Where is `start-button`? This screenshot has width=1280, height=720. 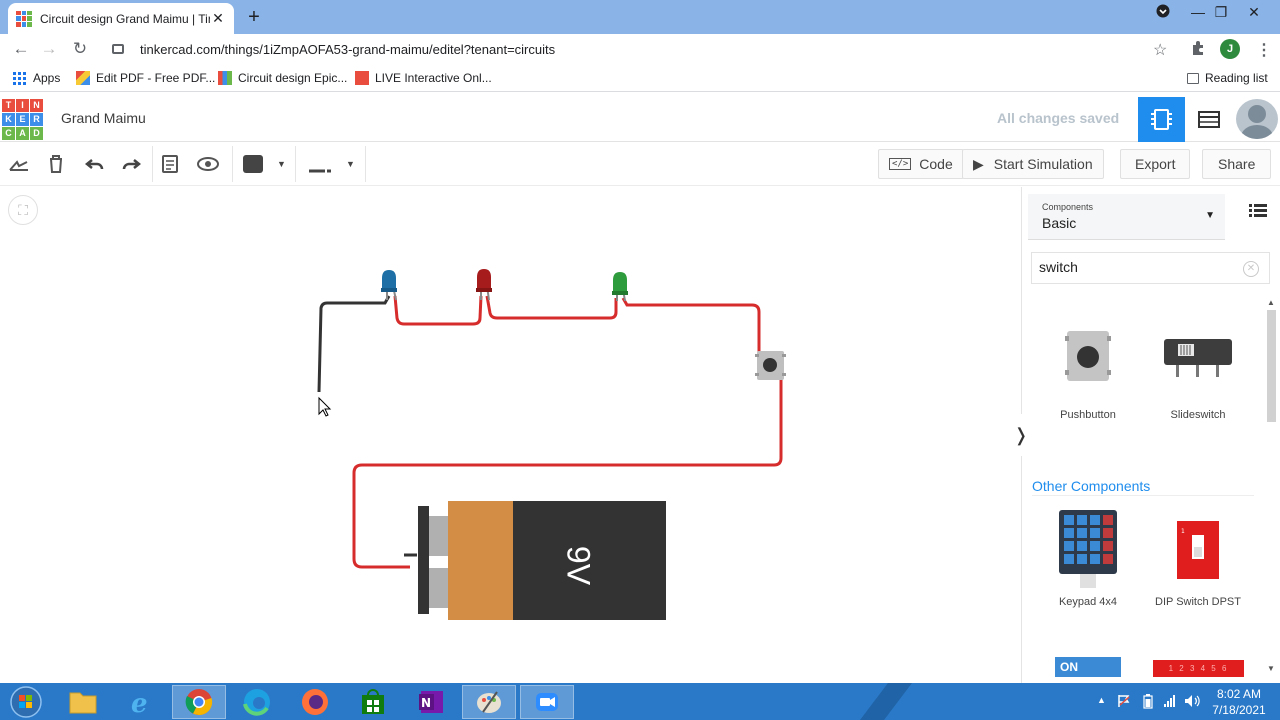
start-button is located at coordinates (26, 702).